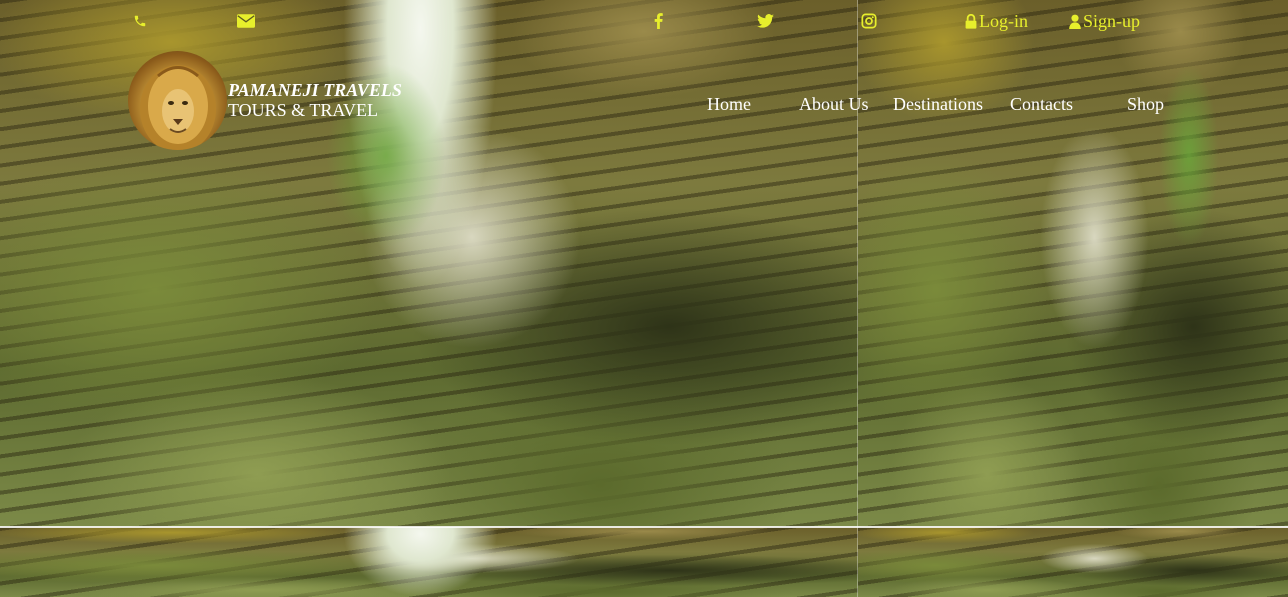  I want to click on brand-name: PAMANEJI TRAVELS, so click(315, 90).